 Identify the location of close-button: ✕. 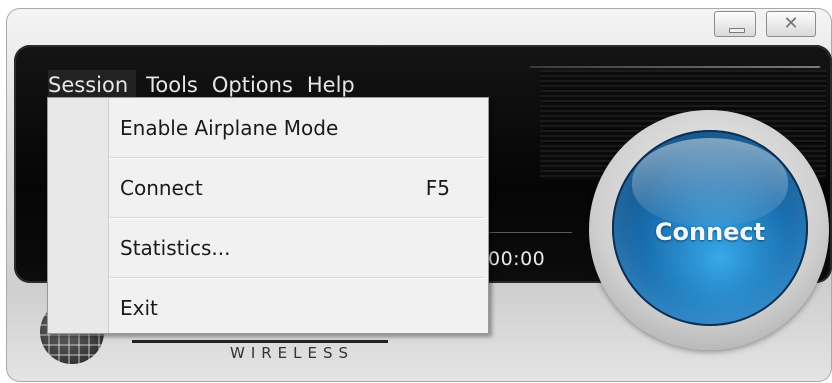
(791, 24).